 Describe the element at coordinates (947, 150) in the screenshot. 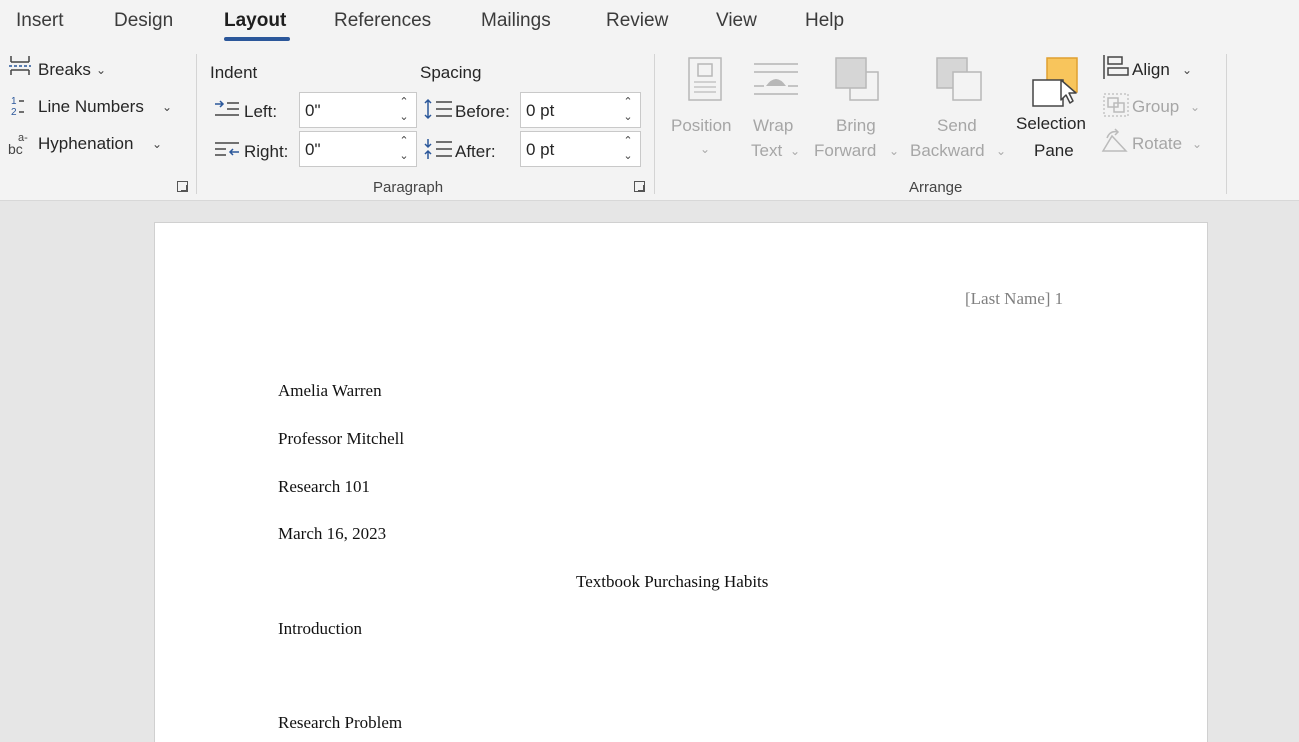

I see `send-backward-label-line2: Backward` at that location.